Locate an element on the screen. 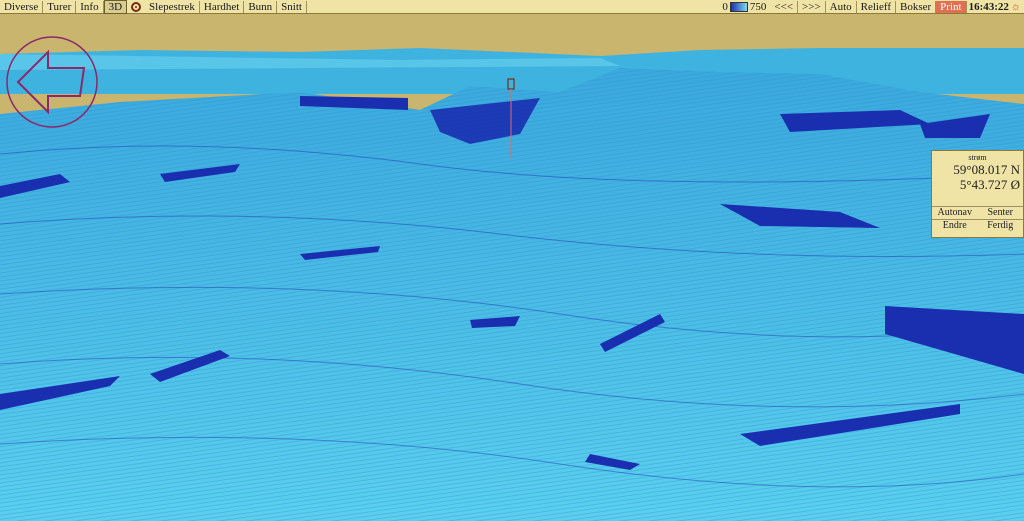 The width and height of the screenshot is (1024, 521). prev-button: <<< is located at coordinates (784, 6).